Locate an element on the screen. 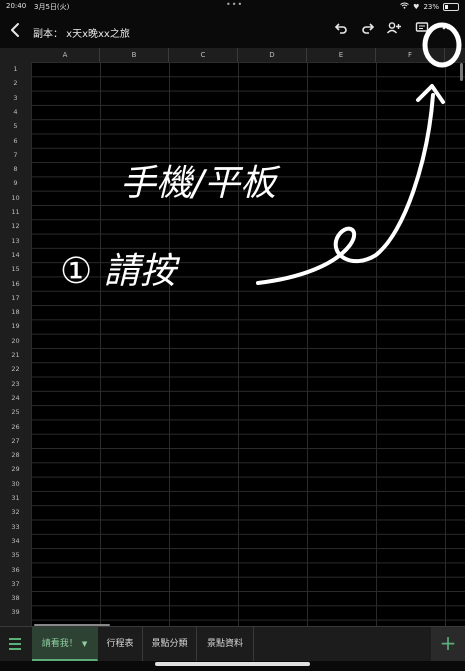 The width and height of the screenshot is (465, 671). row-header: 4 is located at coordinates (15, 112).